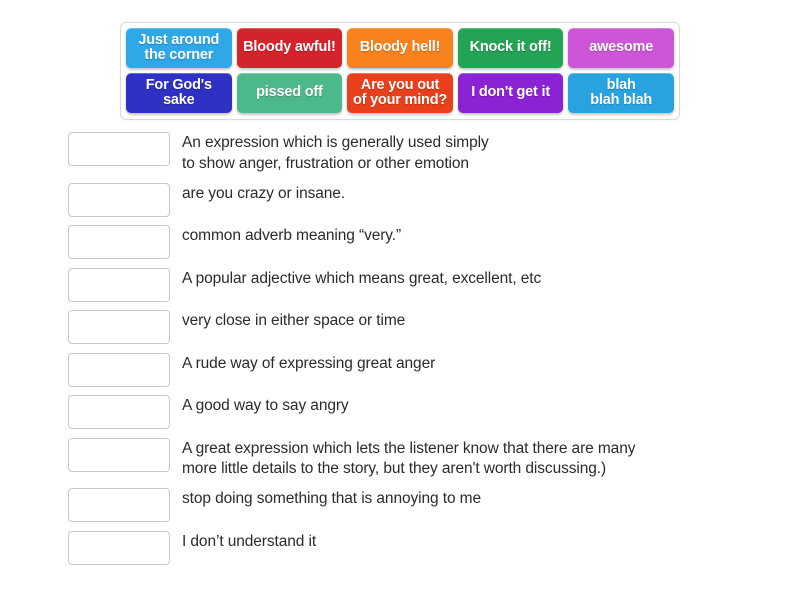 Image resolution: width=800 pixels, height=600 pixels. What do you see at coordinates (475, 542) in the screenshot?
I see `definition-text: I don’t understand it` at bounding box center [475, 542].